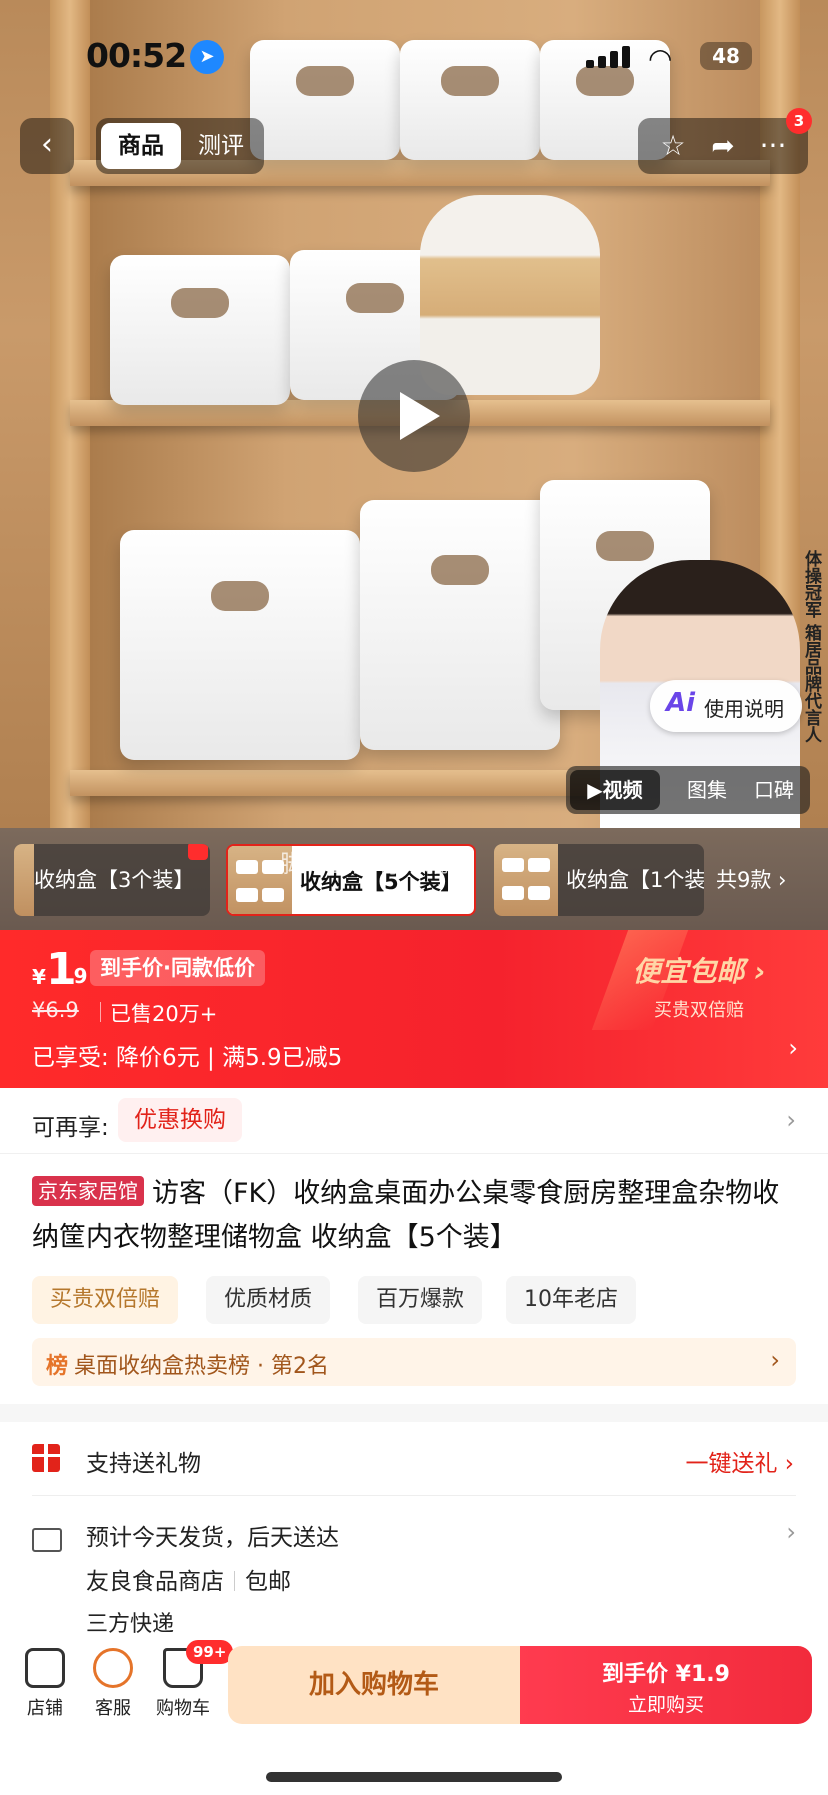  I want to click on postage: 包邮, so click(268, 1582).